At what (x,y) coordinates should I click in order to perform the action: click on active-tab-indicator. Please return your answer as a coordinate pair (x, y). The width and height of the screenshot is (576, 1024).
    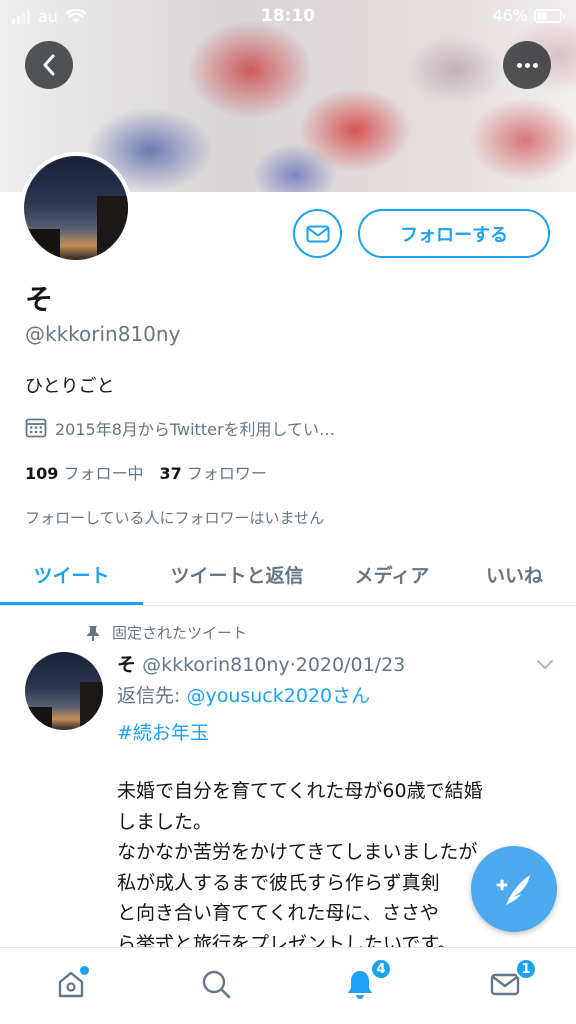
    Looking at the image, I should click on (71, 603).